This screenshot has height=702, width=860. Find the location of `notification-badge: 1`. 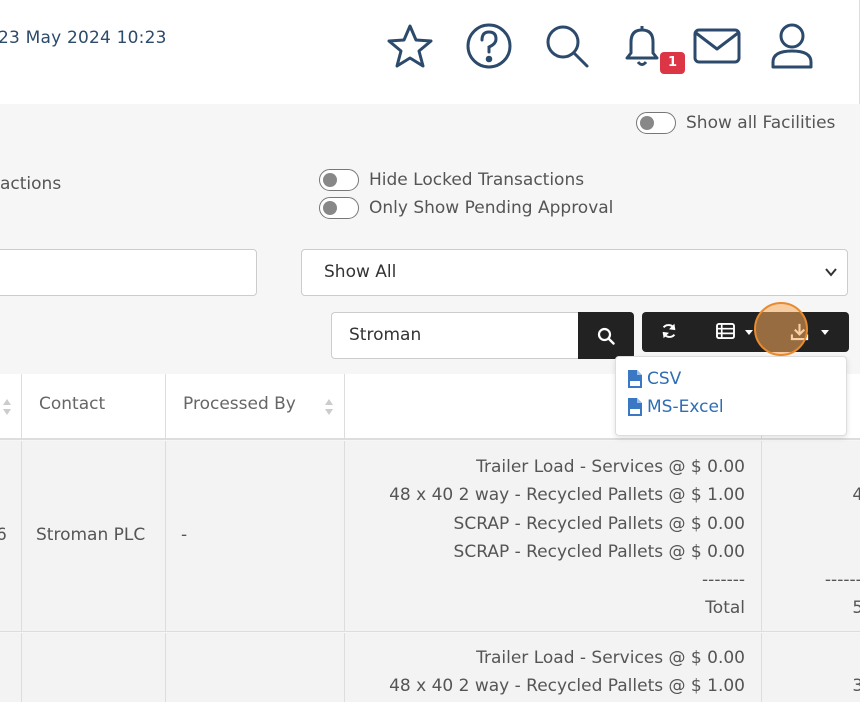

notification-badge: 1 is located at coordinates (672, 63).